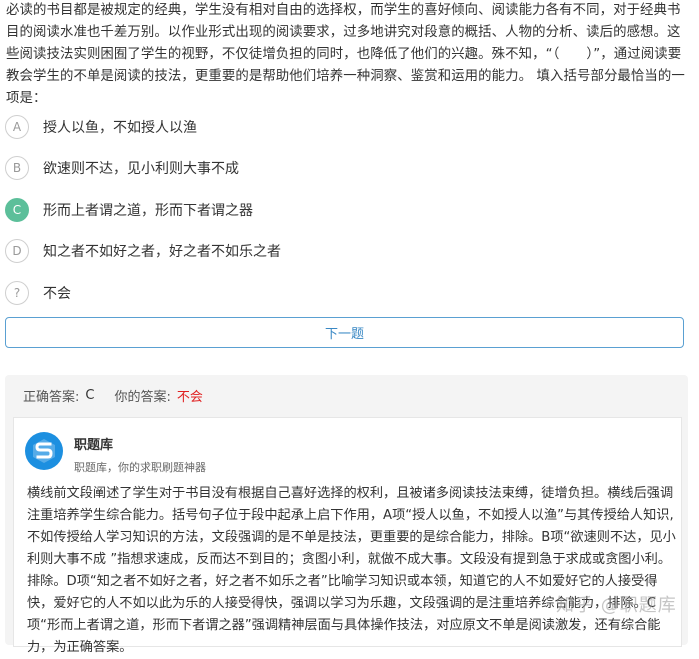  What do you see at coordinates (346, 395) in the screenshot?
I see `answer-bar: 正确答案: C 你的答案: 不会` at bounding box center [346, 395].